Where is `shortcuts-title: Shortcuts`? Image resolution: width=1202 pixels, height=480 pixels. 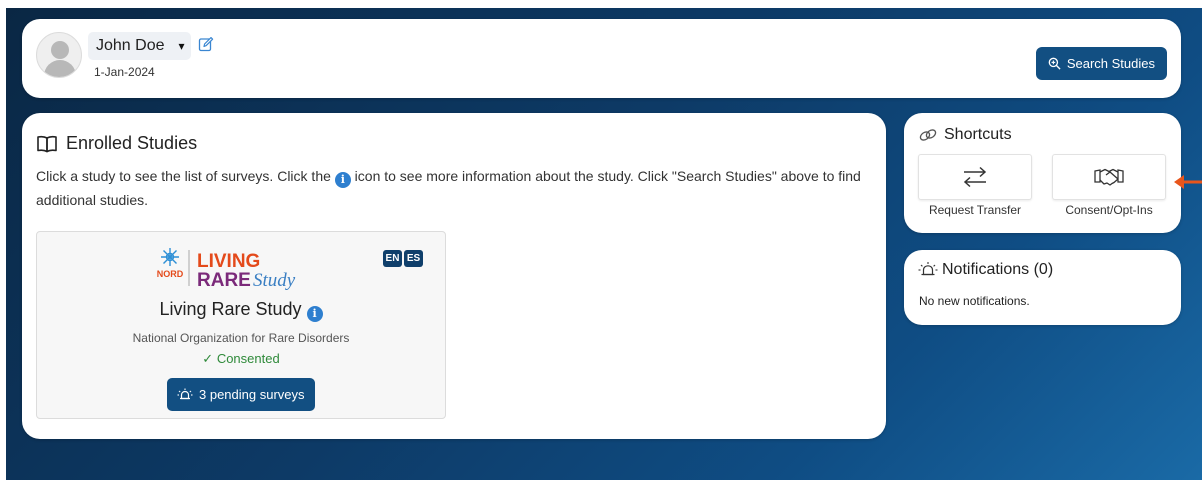 shortcuts-title: Shortcuts is located at coordinates (978, 134).